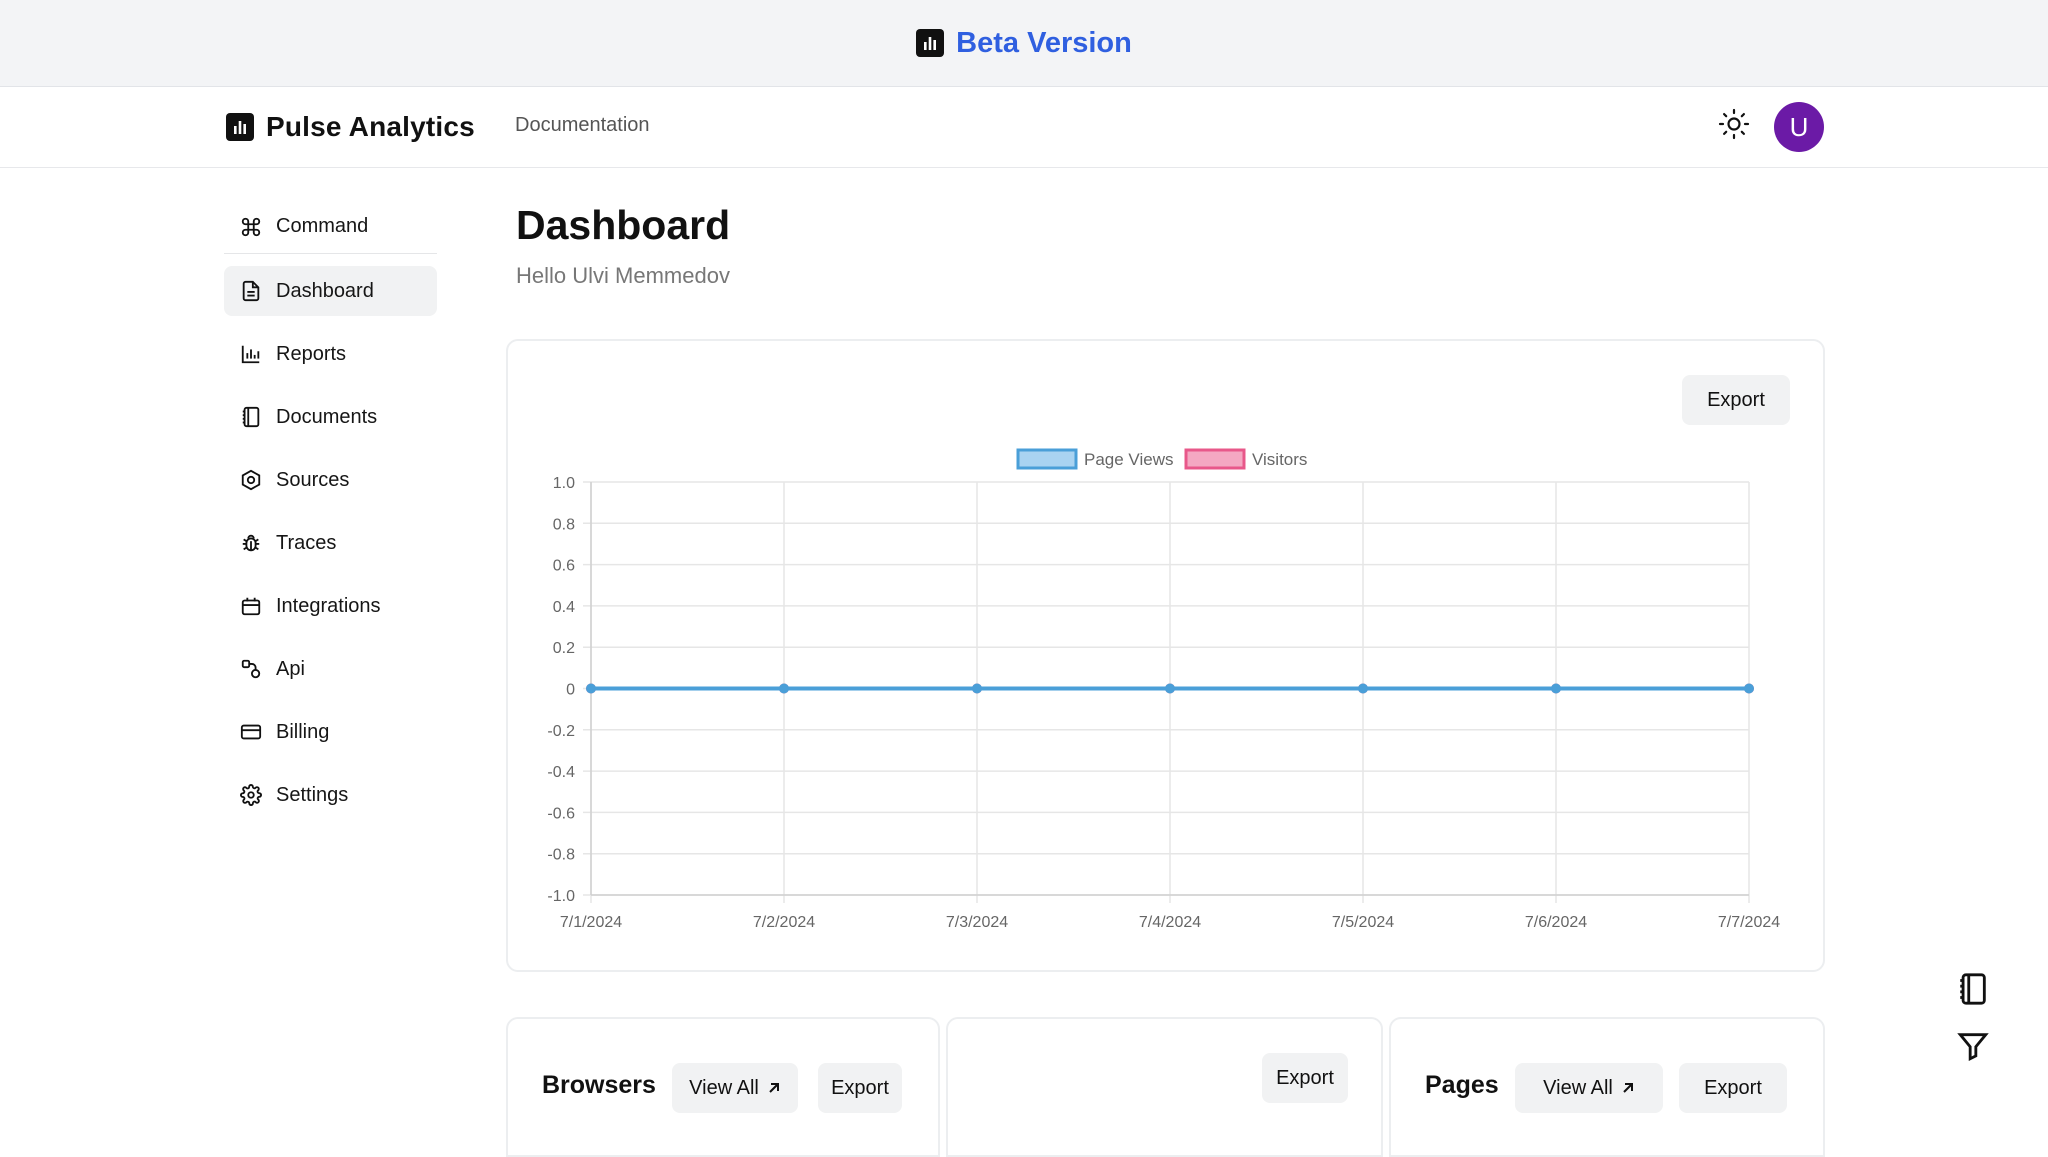  Describe the element at coordinates (1973, 1046) in the screenshot. I see `filter-icon` at that location.